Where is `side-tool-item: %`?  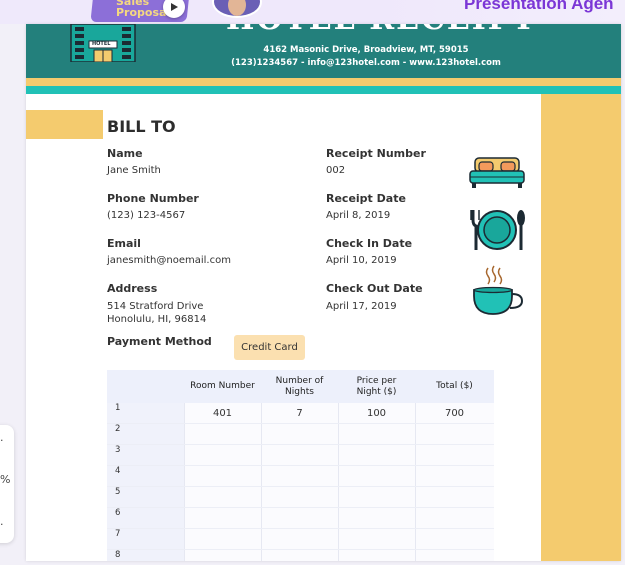 side-tool-item: % is located at coordinates (5, 479).